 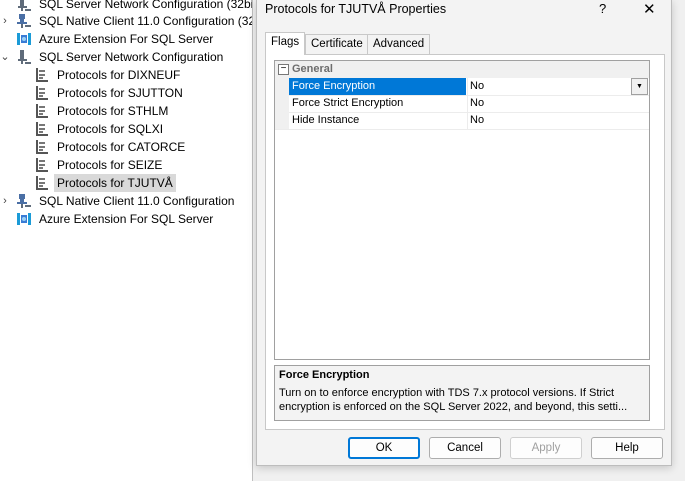 I want to click on tree-item-network-config: ⌄ SQL Server Network Configuration, so click(x=113, y=57).